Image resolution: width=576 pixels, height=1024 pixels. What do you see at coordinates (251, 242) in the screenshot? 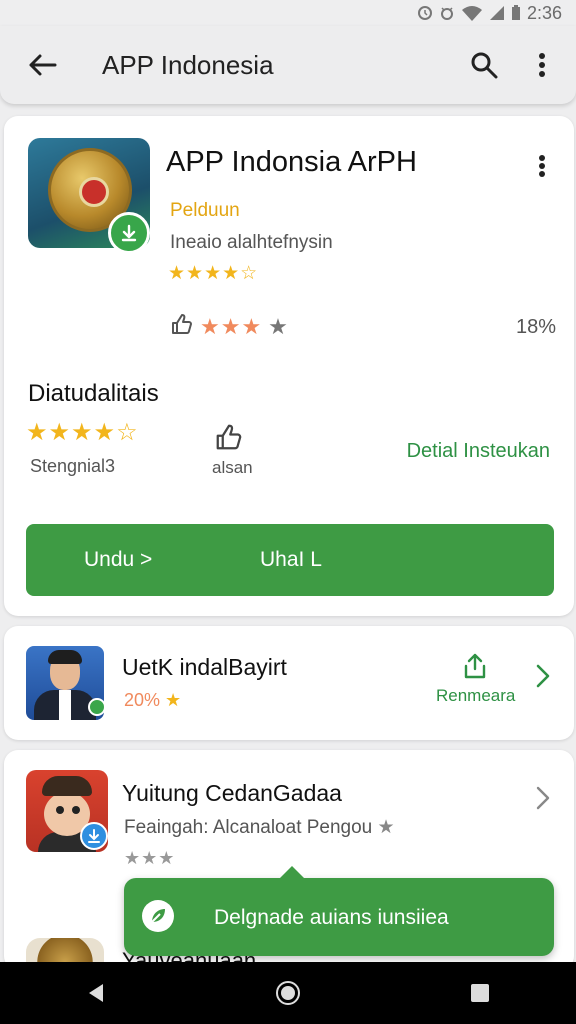
I see `app-subtitle: Ineaio alalhtefnysin` at bounding box center [251, 242].